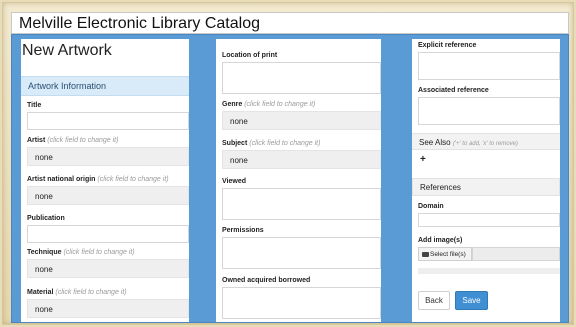  I want to click on references-header: References, so click(486, 187).